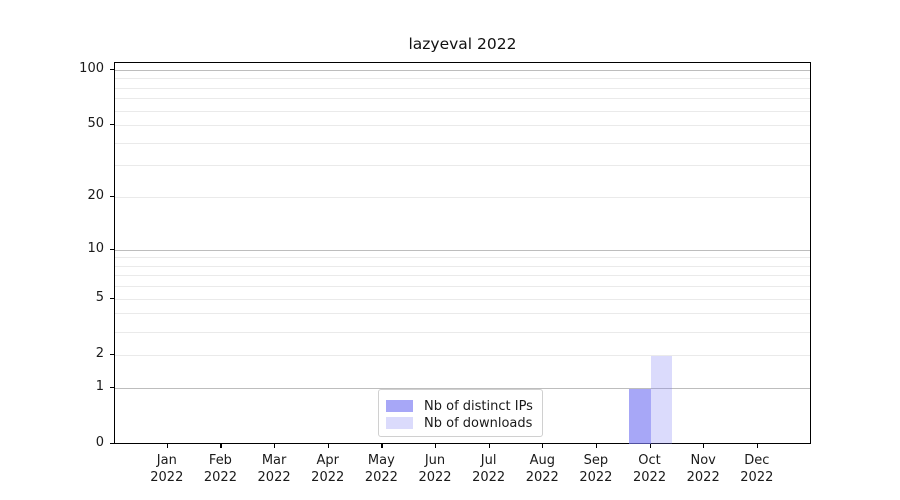 The height and width of the screenshot is (500, 900). What do you see at coordinates (99, 386) in the screenshot?
I see `y-tick-label: 1` at bounding box center [99, 386].